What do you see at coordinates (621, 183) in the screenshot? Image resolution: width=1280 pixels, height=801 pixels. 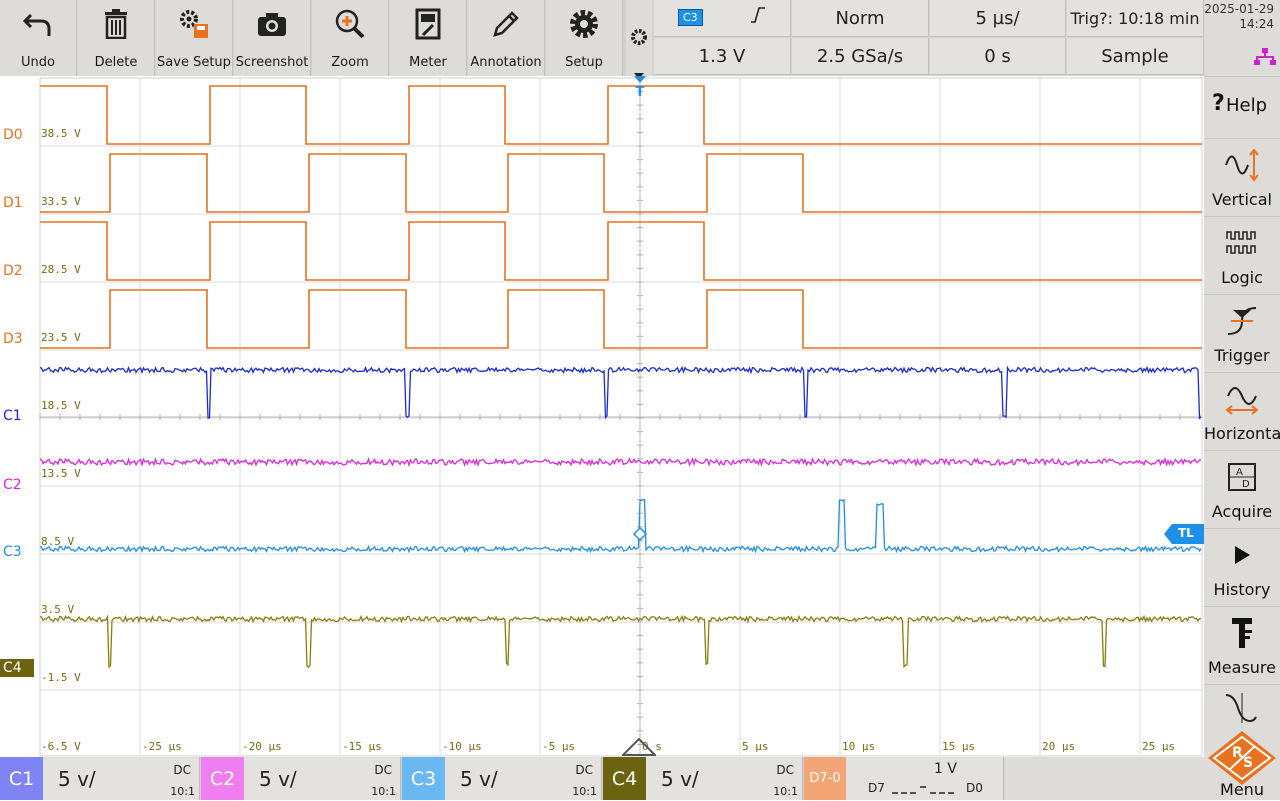 I see `trace-d1` at bounding box center [621, 183].